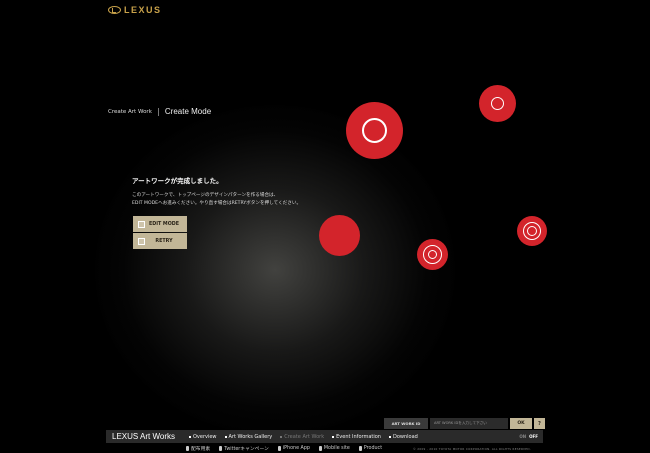  What do you see at coordinates (403, 437) in the screenshot?
I see `nav-download: Download` at bounding box center [403, 437].